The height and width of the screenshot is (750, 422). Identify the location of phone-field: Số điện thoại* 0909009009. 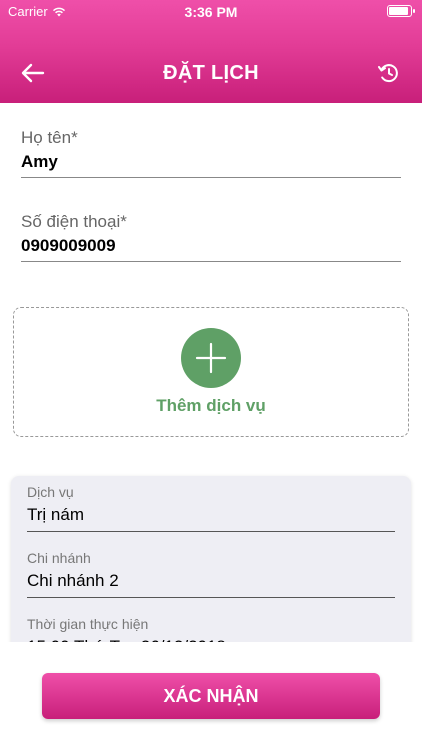
(211, 237).